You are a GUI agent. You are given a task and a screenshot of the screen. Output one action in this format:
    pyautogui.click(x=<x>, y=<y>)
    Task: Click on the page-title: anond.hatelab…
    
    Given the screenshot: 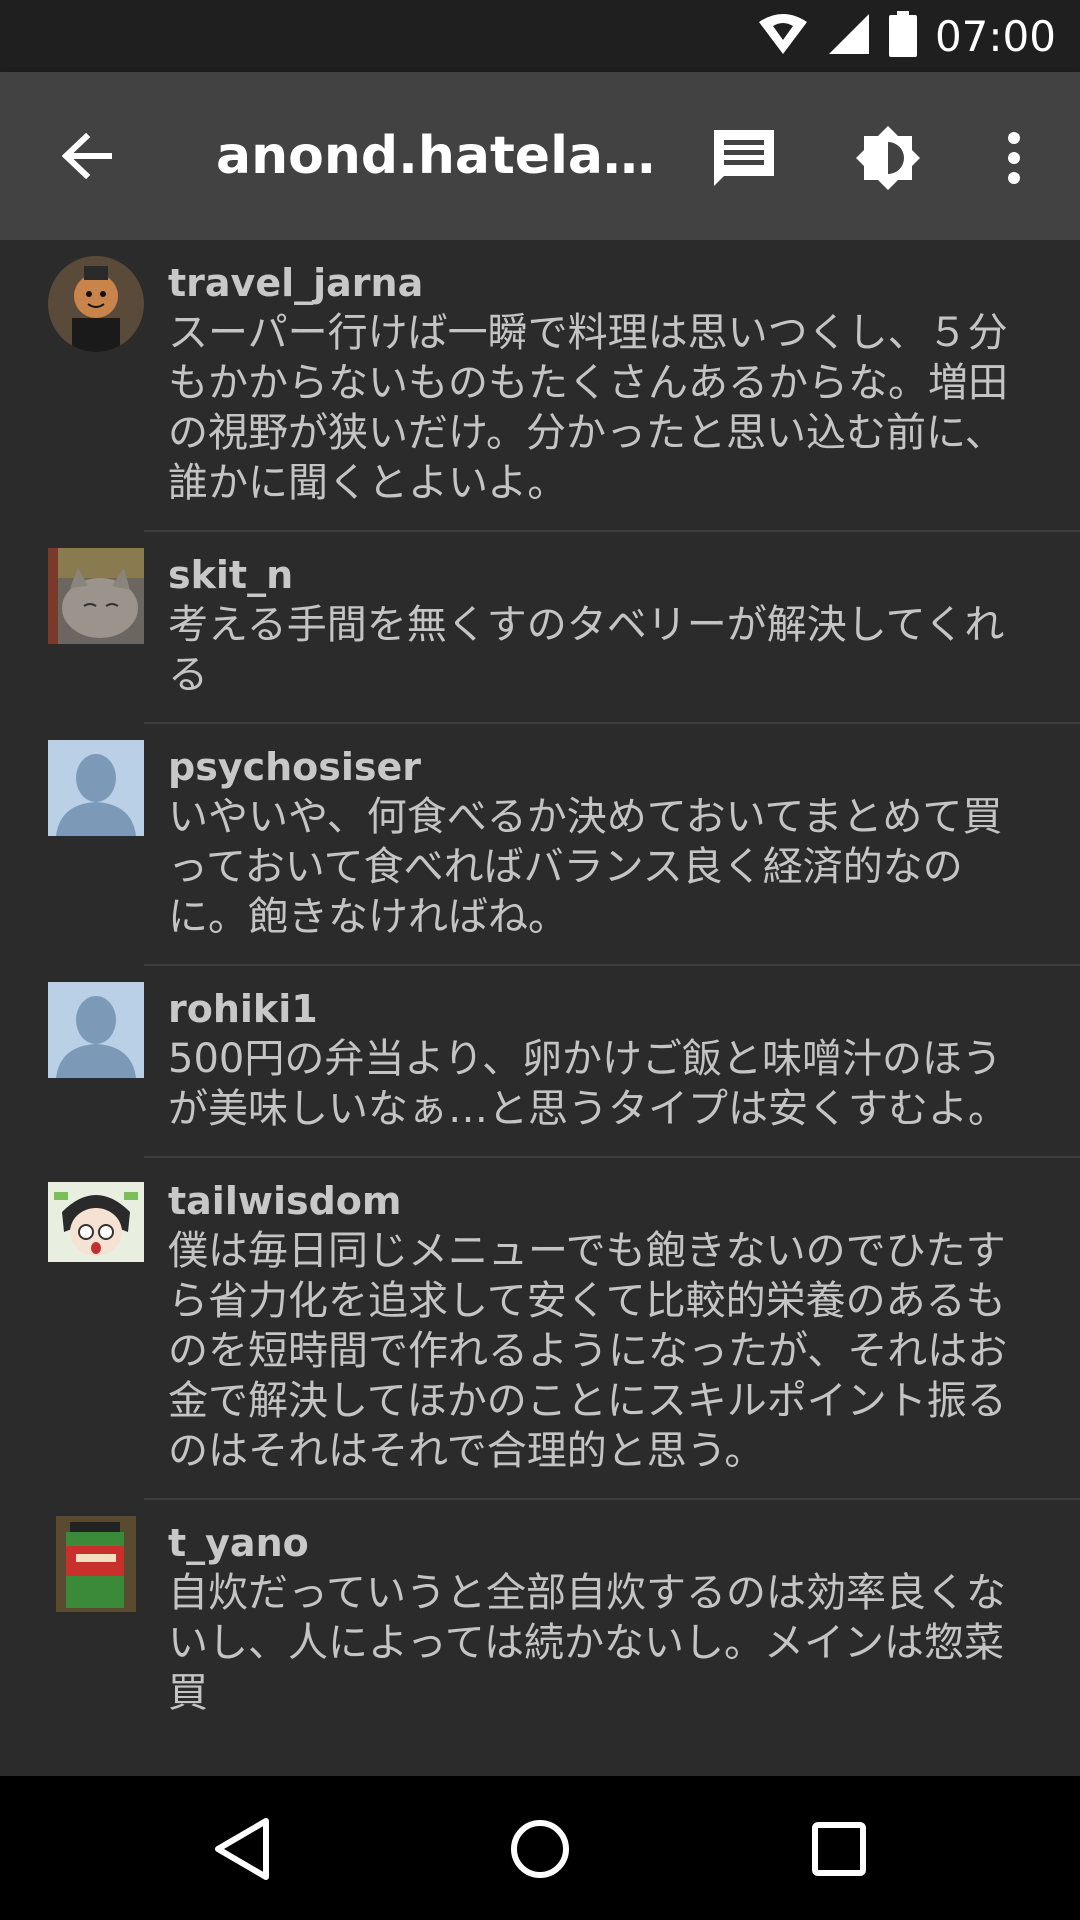 What is the action you would take?
    pyautogui.click(x=436, y=156)
    